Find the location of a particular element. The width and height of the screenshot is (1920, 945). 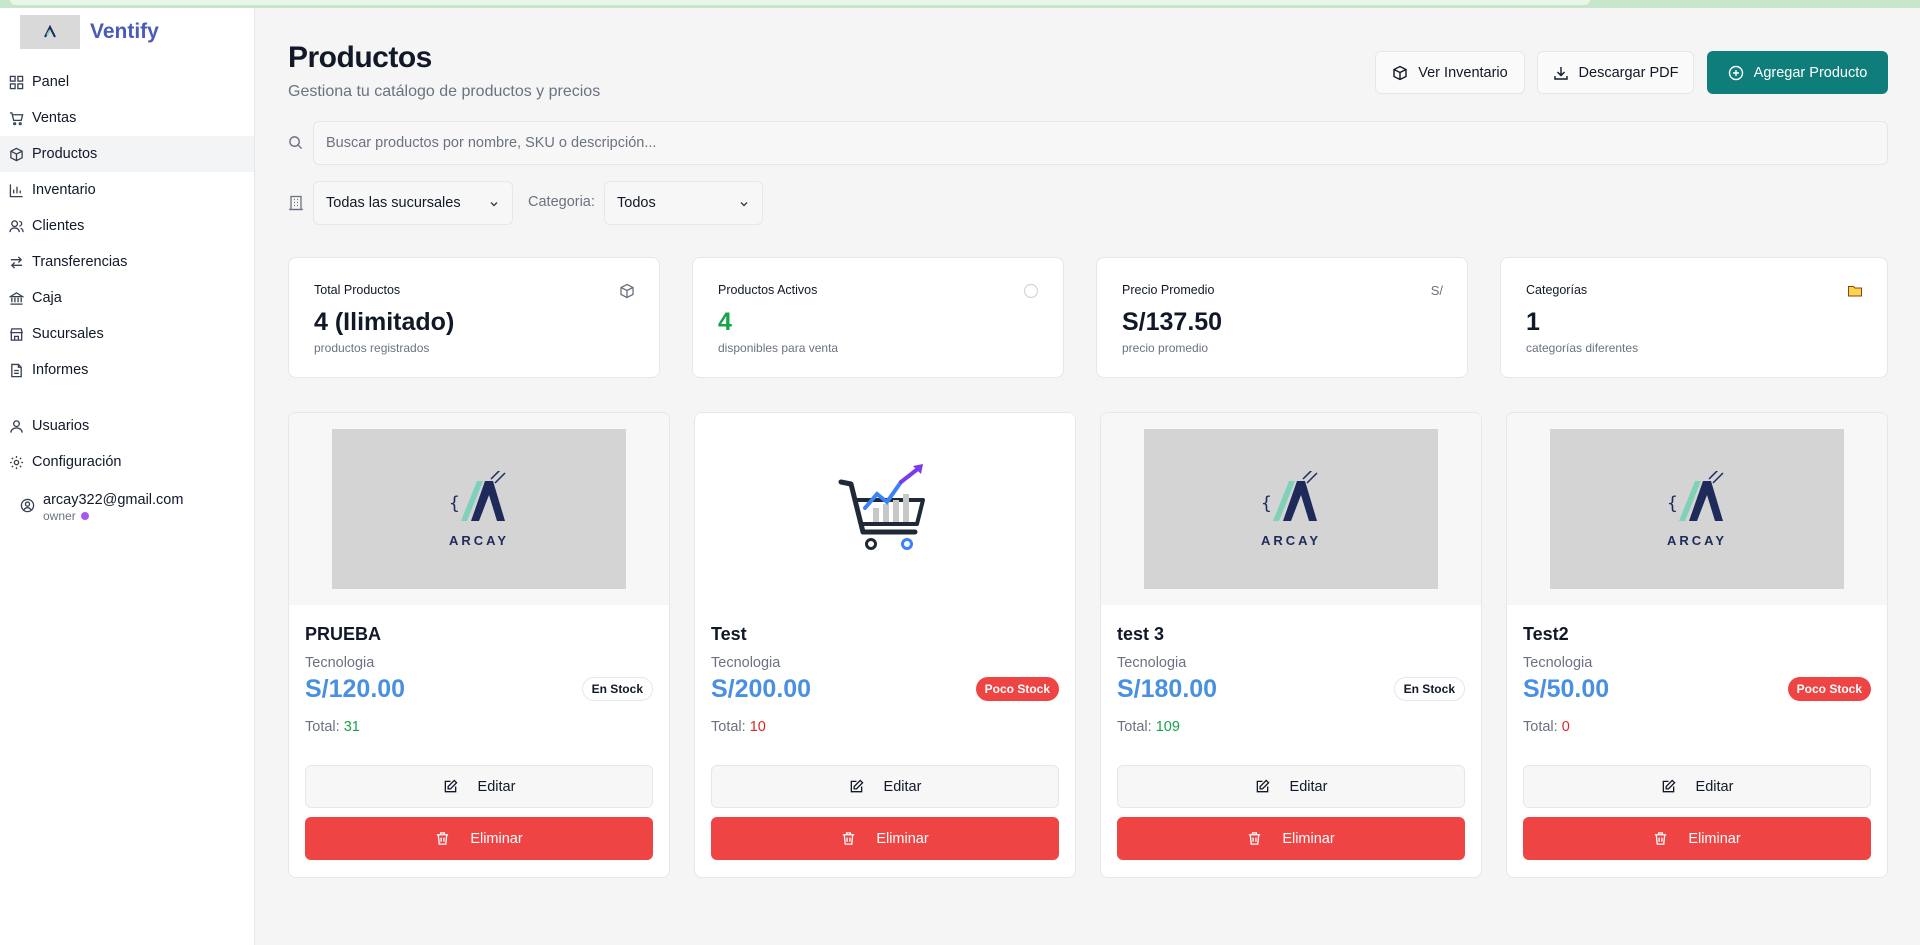

sidebar-item-label: Panel is located at coordinates (51, 82).